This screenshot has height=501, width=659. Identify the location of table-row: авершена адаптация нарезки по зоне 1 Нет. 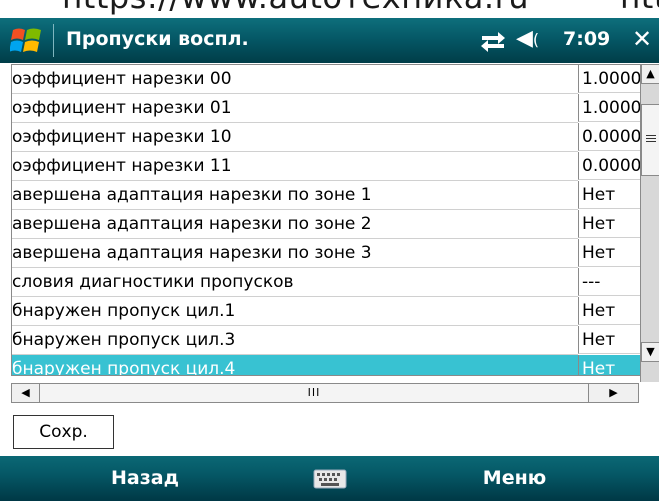
(326, 195).